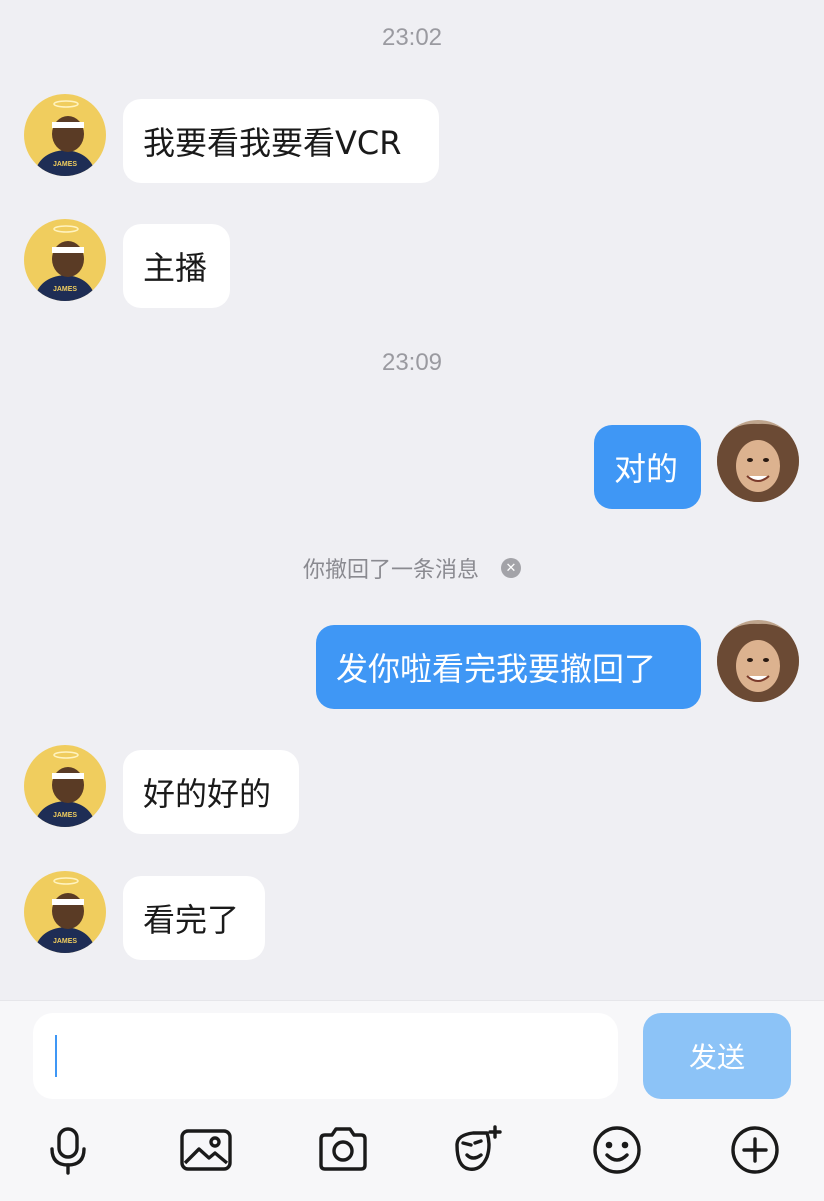 This screenshot has height=1201, width=824. Describe the element at coordinates (412, 37) in the screenshot. I see `timestamp: 23:02` at that location.